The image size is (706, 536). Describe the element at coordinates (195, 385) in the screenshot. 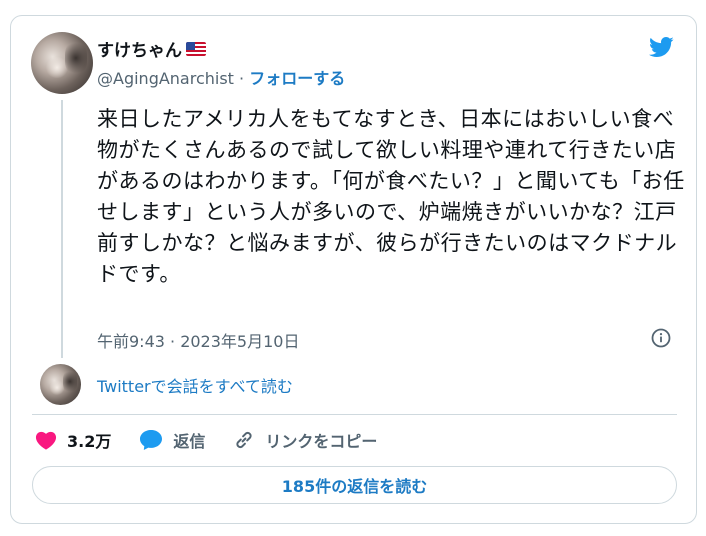

I see `read-conversation-link: Twitterで会話をすべて読む` at that location.